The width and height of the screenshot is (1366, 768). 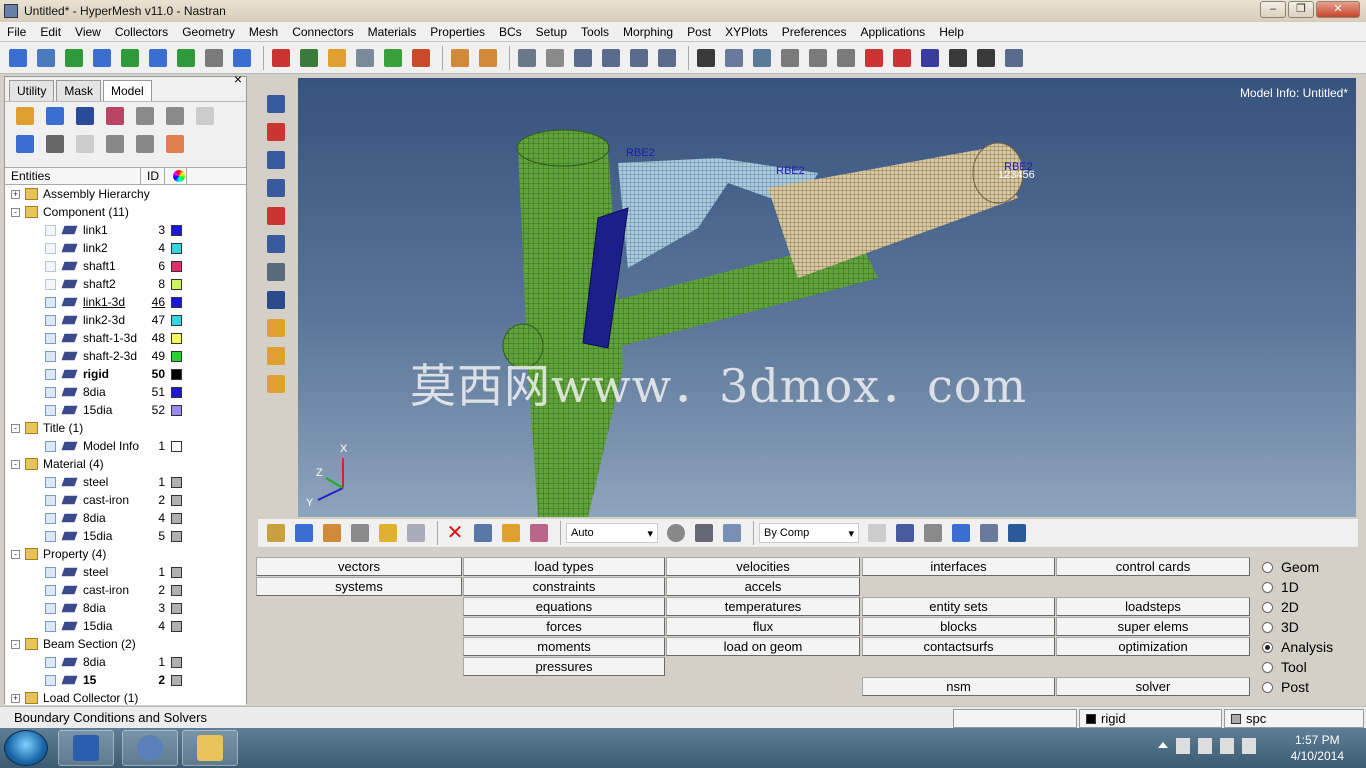 What do you see at coordinates (958, 58) in the screenshot?
I see `summation-icon` at bounding box center [958, 58].